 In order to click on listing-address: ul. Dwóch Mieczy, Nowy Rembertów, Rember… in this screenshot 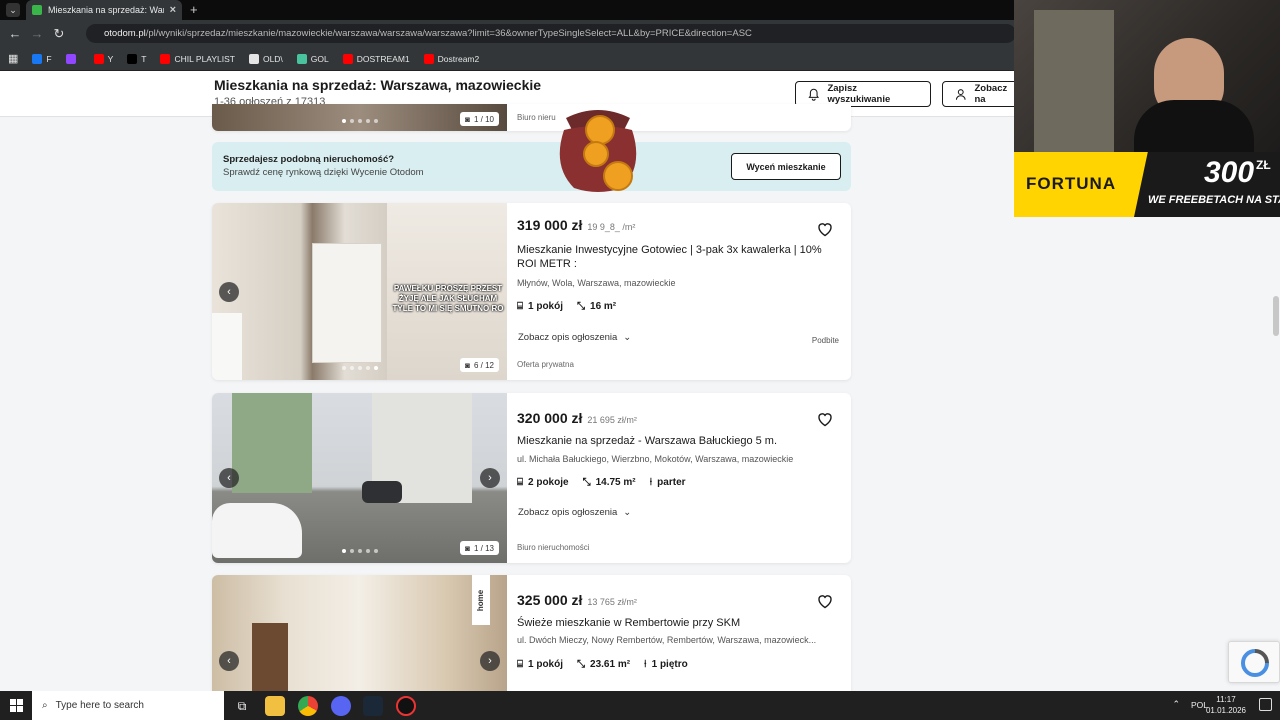, I will do `click(667, 640)`.